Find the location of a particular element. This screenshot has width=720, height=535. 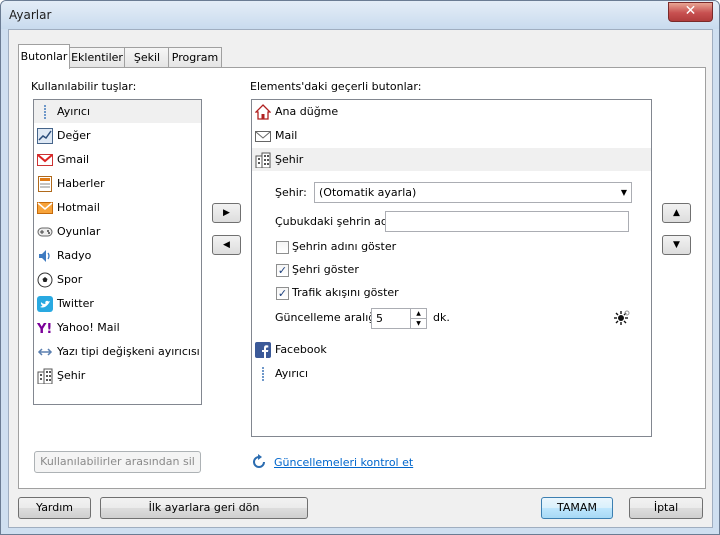

interval-value: 5 is located at coordinates (379, 318).